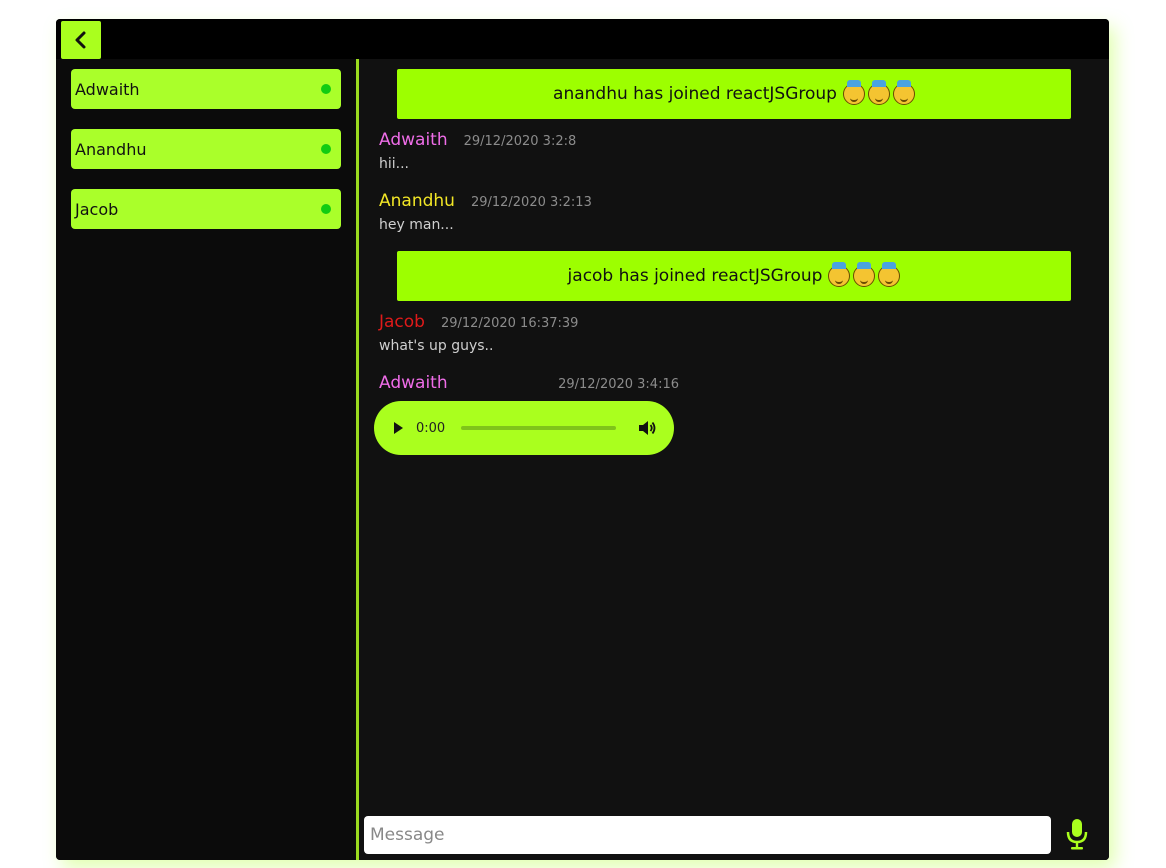 The height and width of the screenshot is (868, 1166). I want to click on message-timestamp: 29/12/2020 16:37:39, so click(509, 323).